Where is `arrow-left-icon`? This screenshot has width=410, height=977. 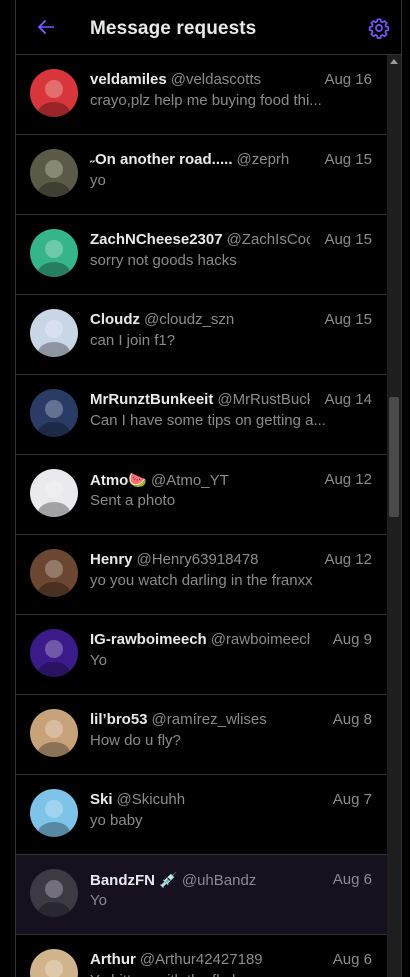
arrow-left-icon is located at coordinates (45, 27).